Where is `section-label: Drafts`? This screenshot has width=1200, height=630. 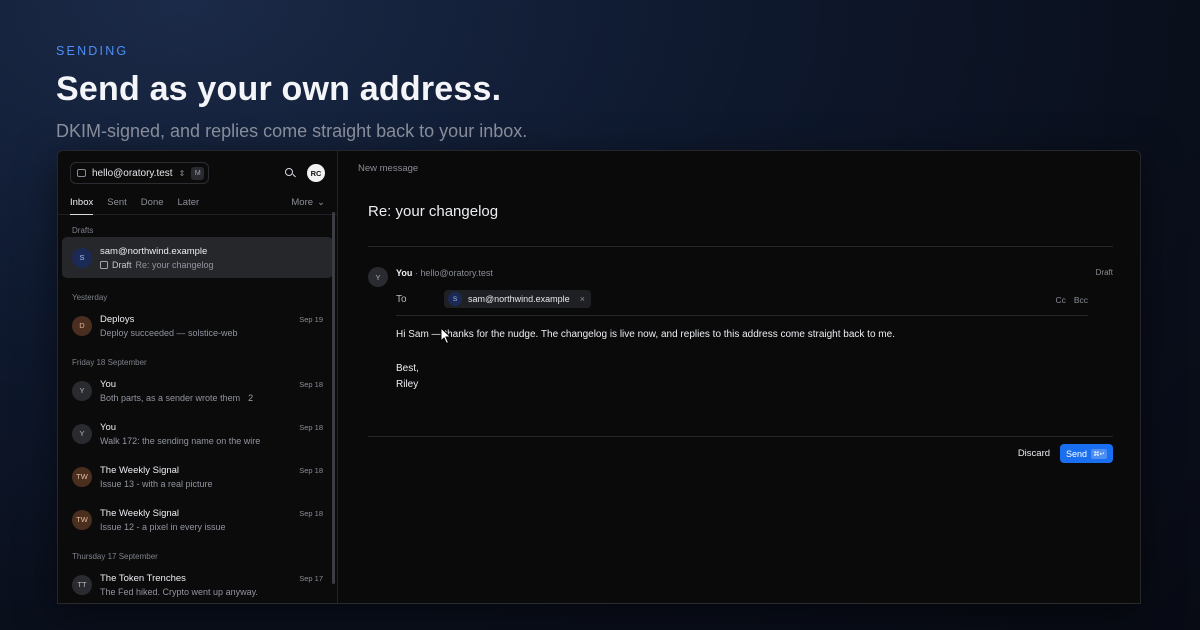 section-label: Drafts is located at coordinates (83, 230).